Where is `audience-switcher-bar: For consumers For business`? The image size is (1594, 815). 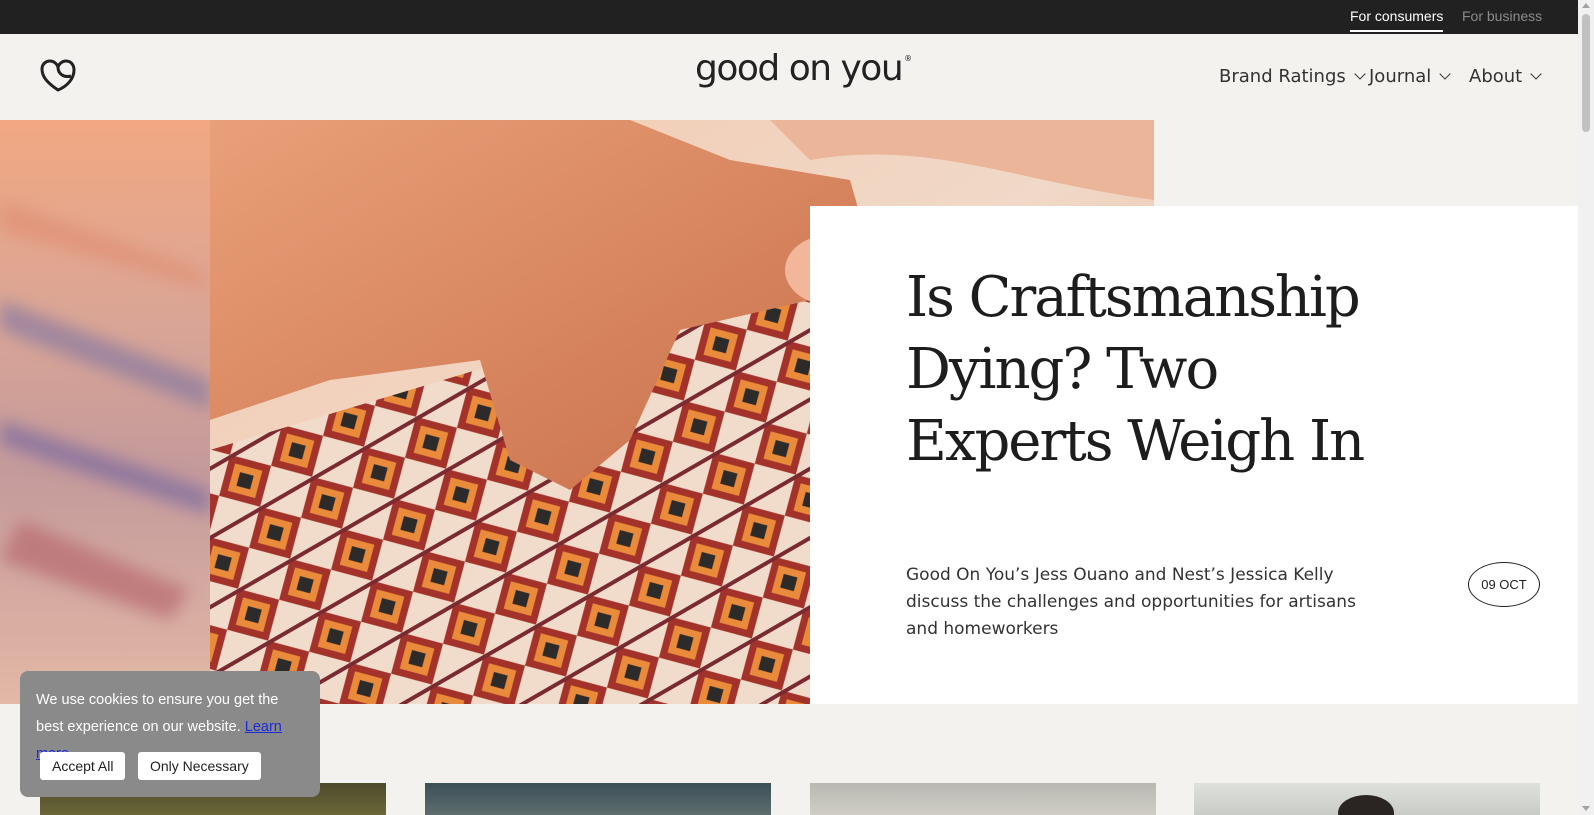
audience-switcher-bar: For consumers For business is located at coordinates (789, 17).